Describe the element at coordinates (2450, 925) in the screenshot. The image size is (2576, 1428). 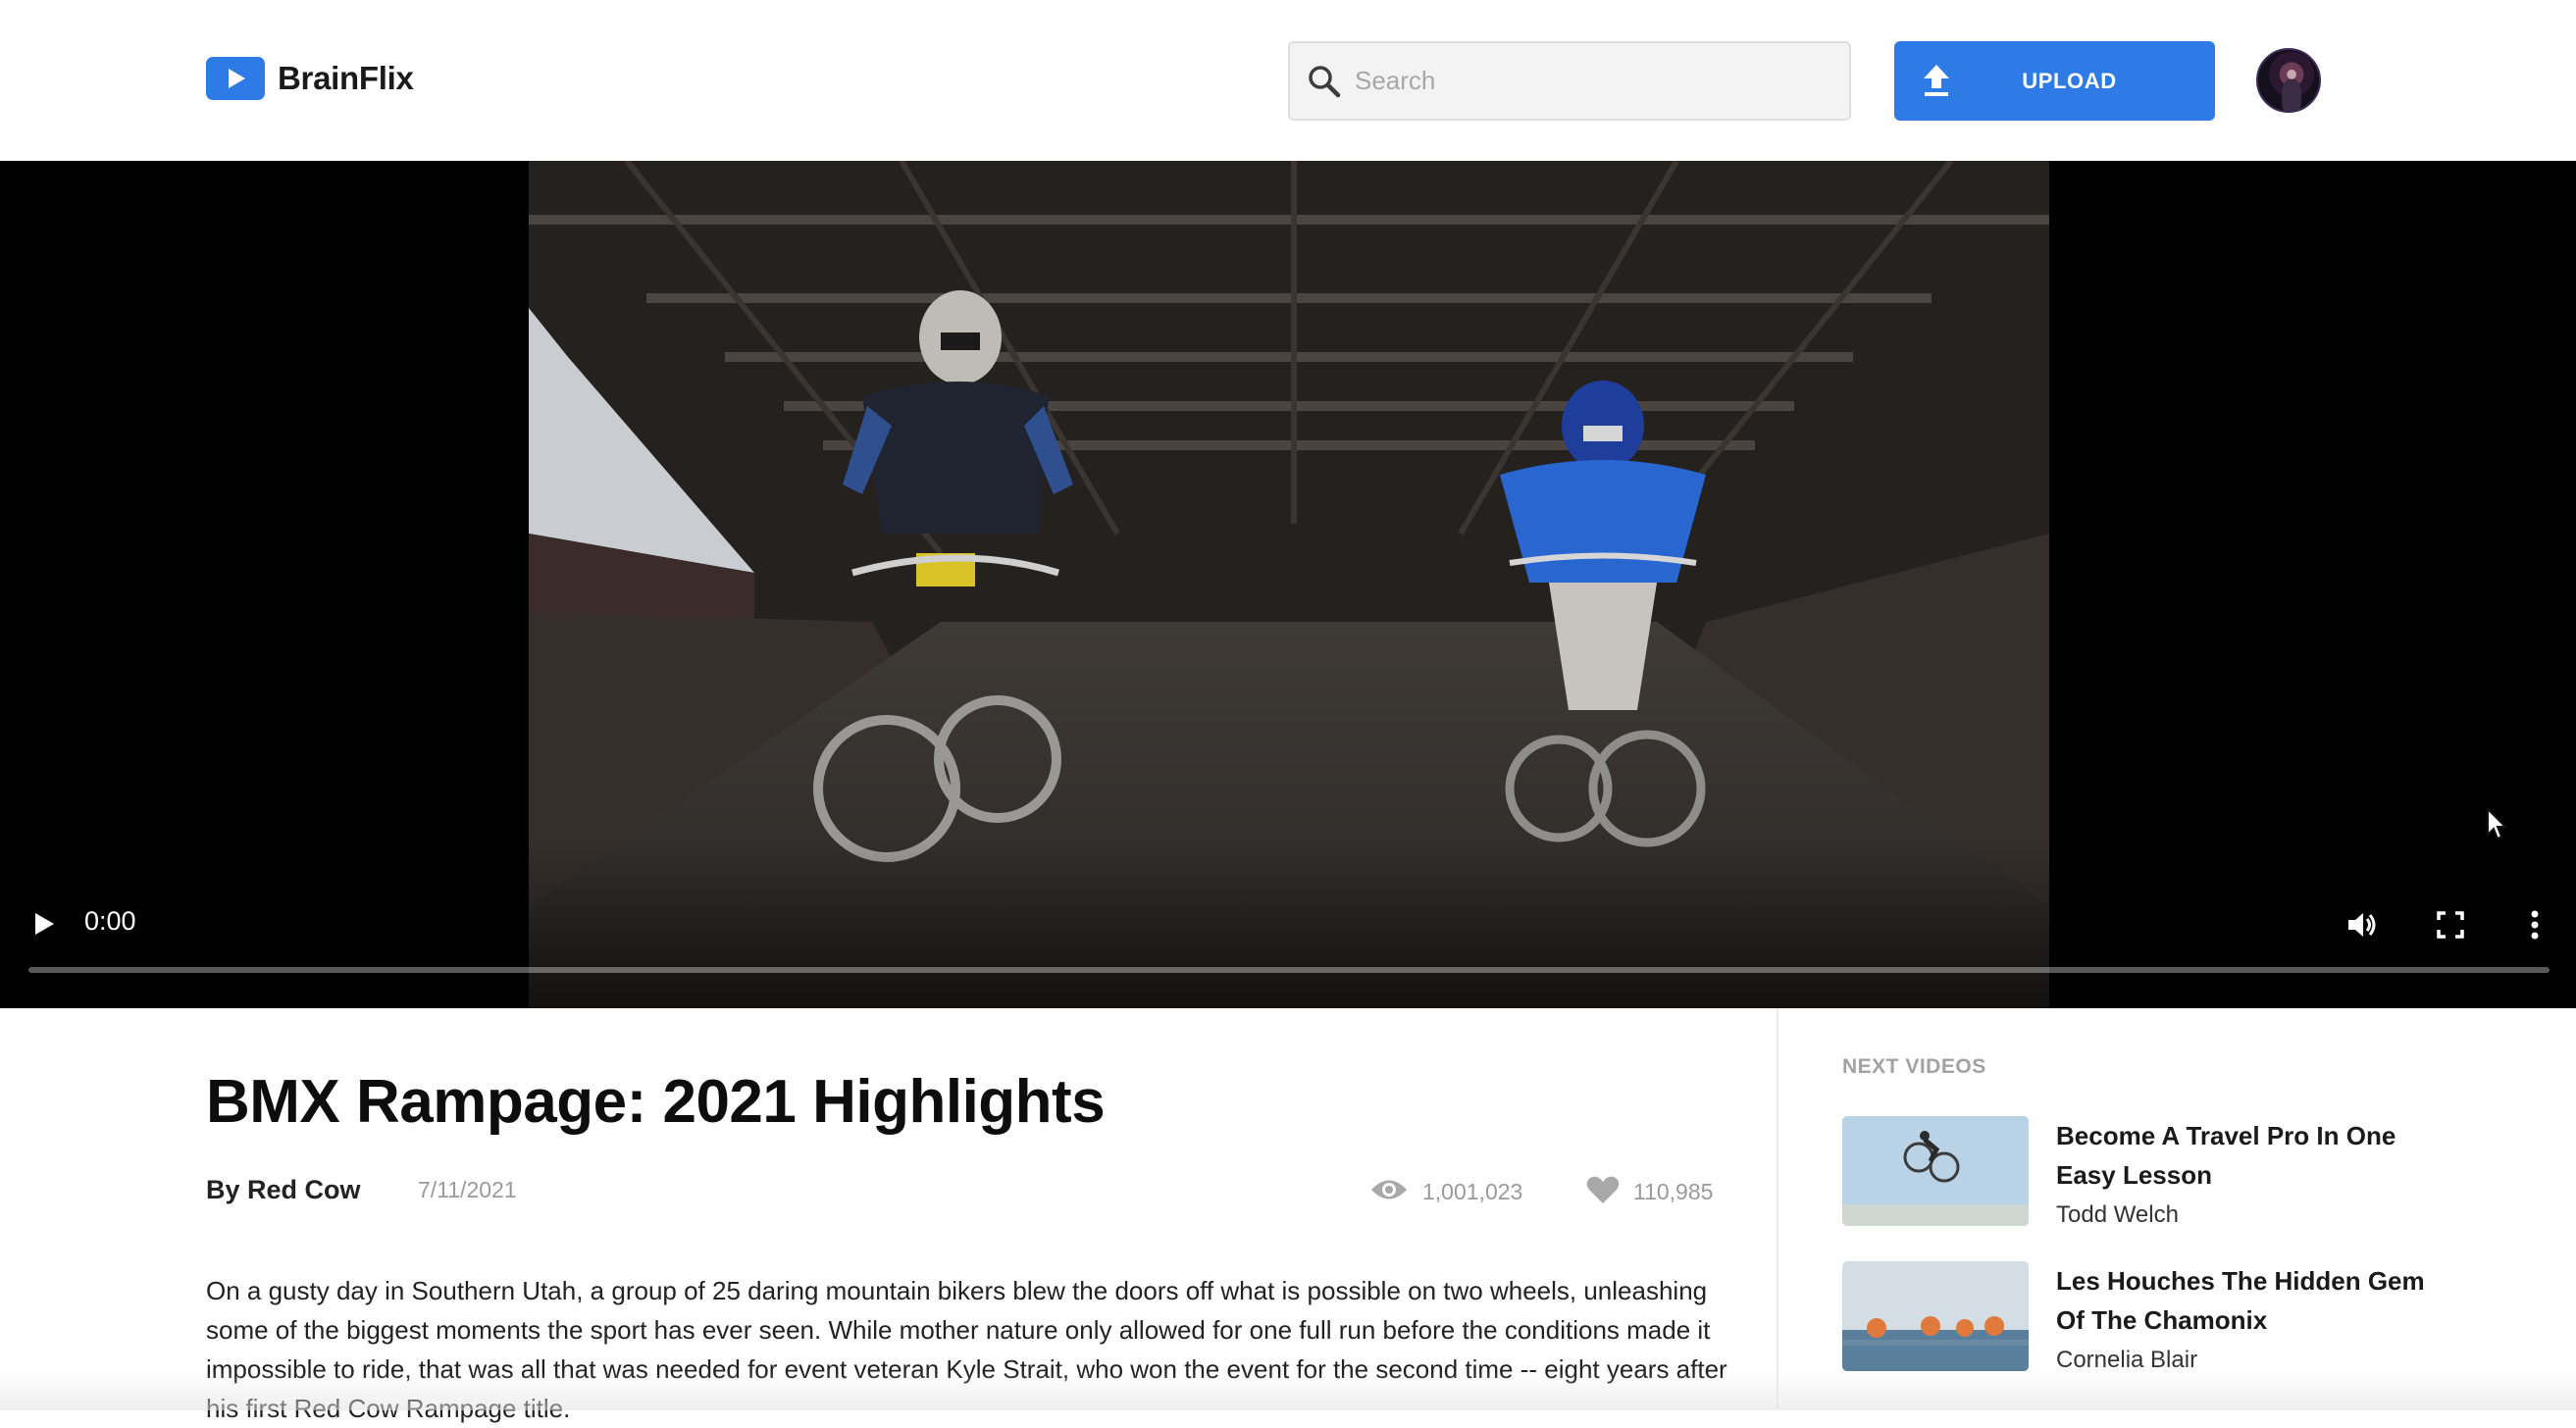
I see `fullscreen-icon` at that location.